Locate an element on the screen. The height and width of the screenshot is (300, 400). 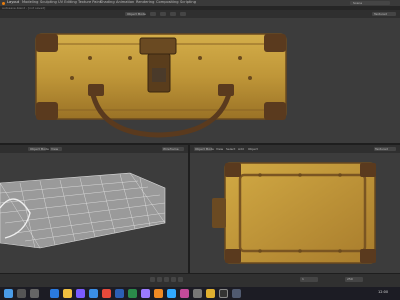
menu-item-texture-paint: Texture Paint is located at coordinates (89, 2).